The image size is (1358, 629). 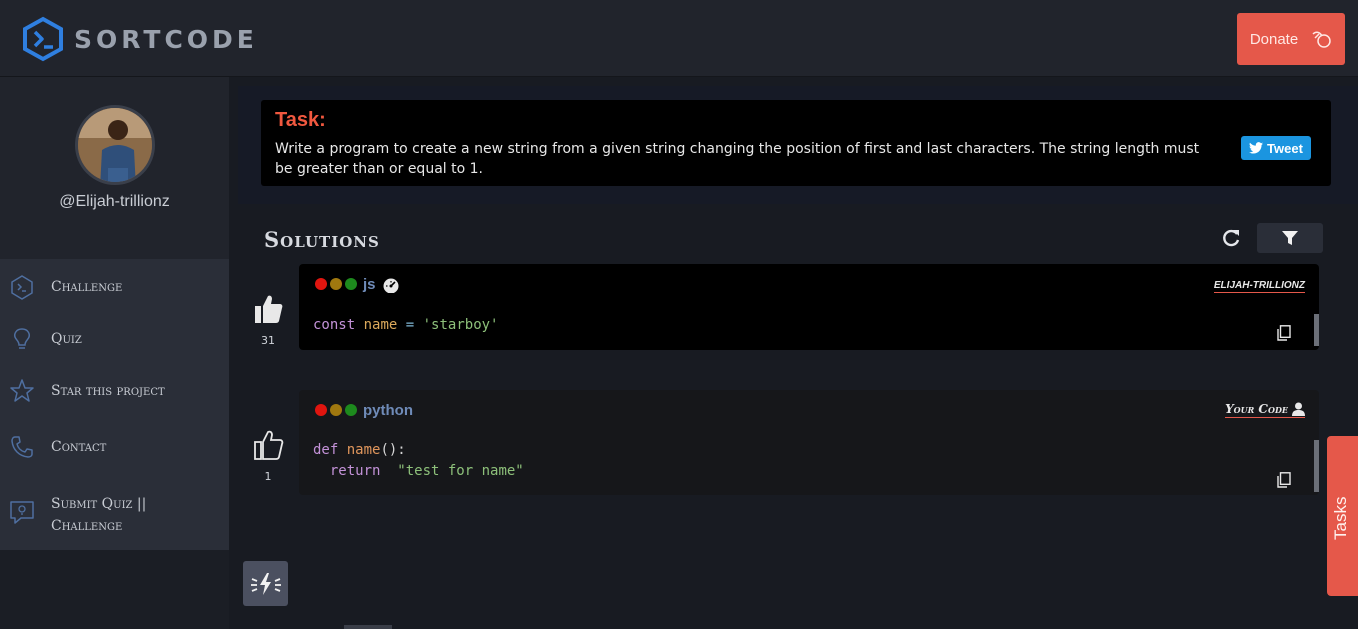 What do you see at coordinates (1298, 409) in the screenshot?
I see `user-icon` at bounding box center [1298, 409].